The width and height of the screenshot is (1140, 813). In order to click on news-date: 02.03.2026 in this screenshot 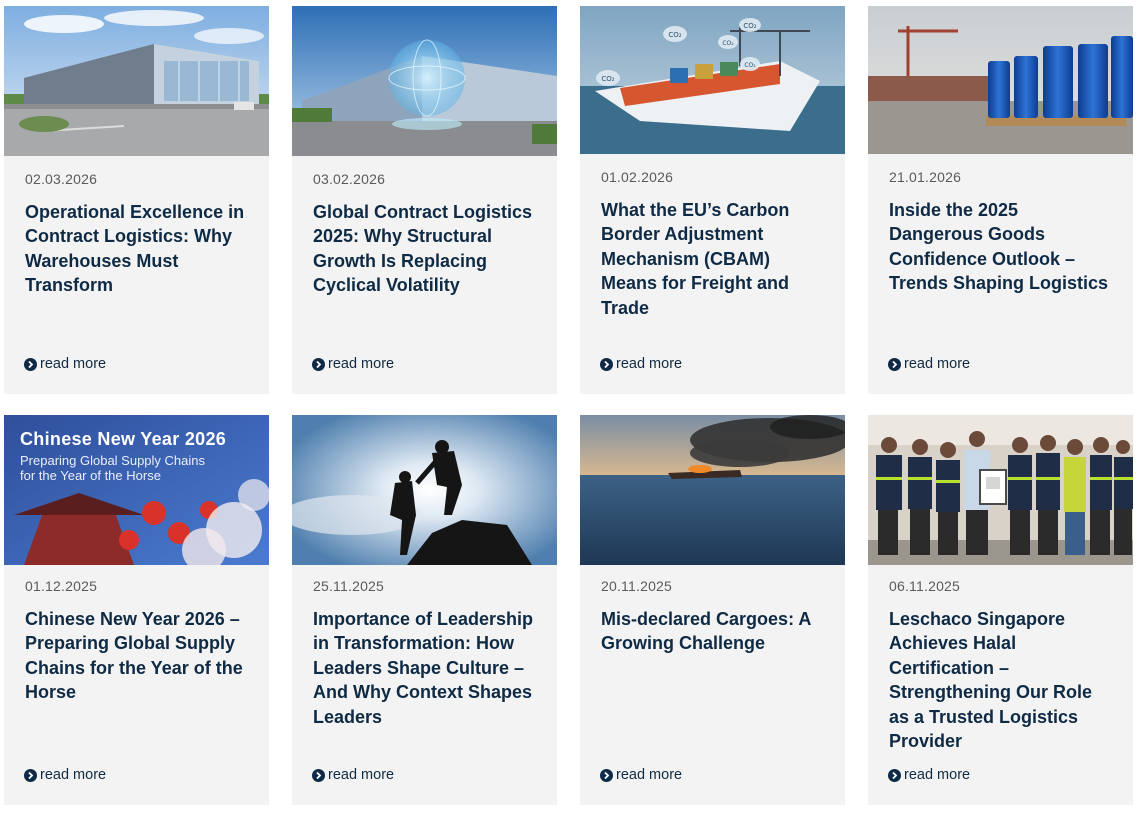, I will do `click(61, 179)`.